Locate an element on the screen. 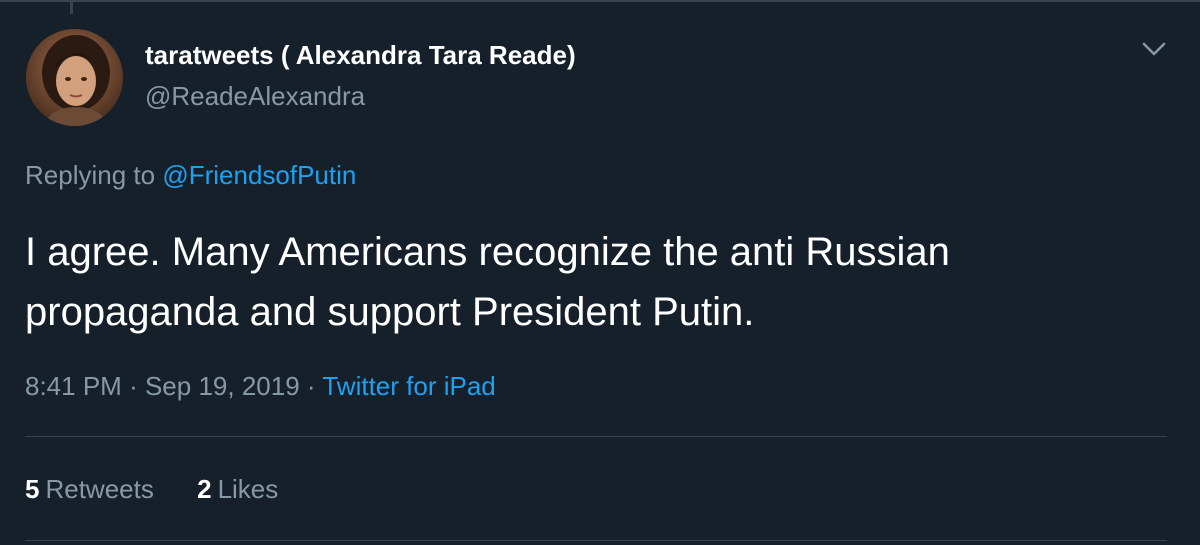  retweets-stat: 5 Retweets is located at coordinates (89, 489).